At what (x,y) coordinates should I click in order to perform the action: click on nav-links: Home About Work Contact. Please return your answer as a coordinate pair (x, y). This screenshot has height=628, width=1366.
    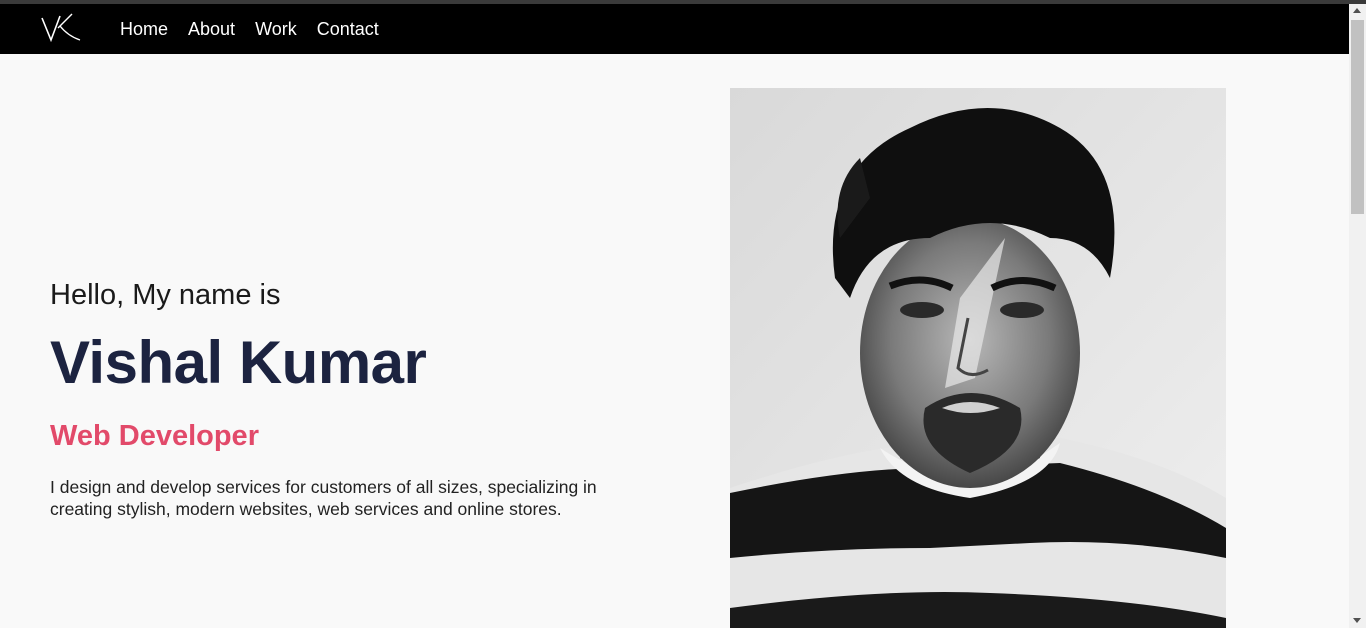
    Looking at the image, I should click on (249, 29).